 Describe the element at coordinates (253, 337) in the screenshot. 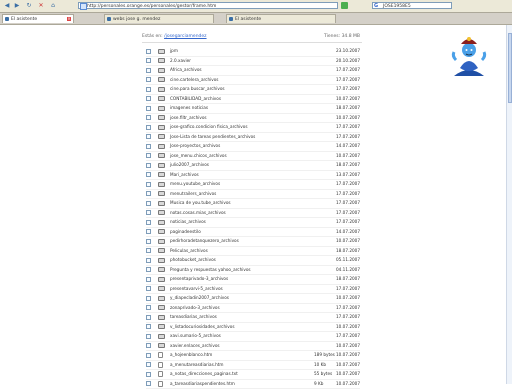

I see `folder-row: xavi.sumario-5_archivos17.07.2007` at that location.